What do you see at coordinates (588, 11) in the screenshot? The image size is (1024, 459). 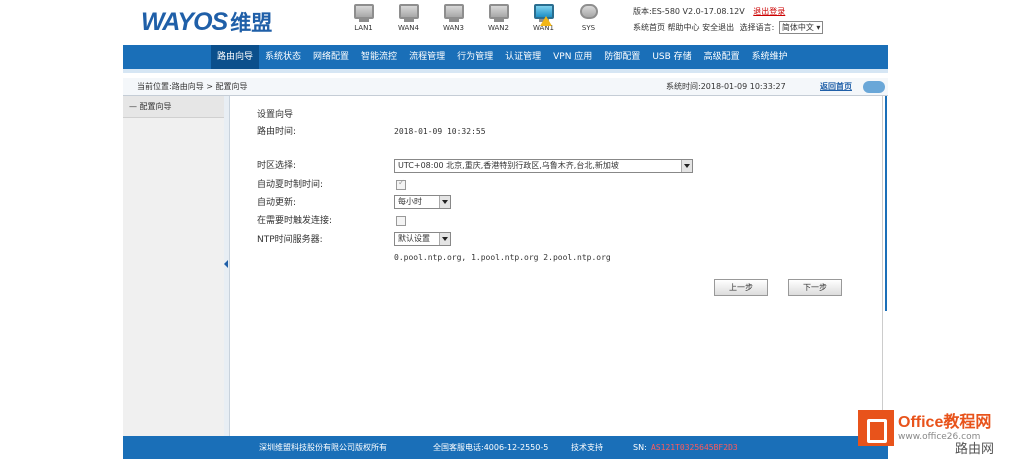 I see `tools-icon` at bounding box center [588, 11].